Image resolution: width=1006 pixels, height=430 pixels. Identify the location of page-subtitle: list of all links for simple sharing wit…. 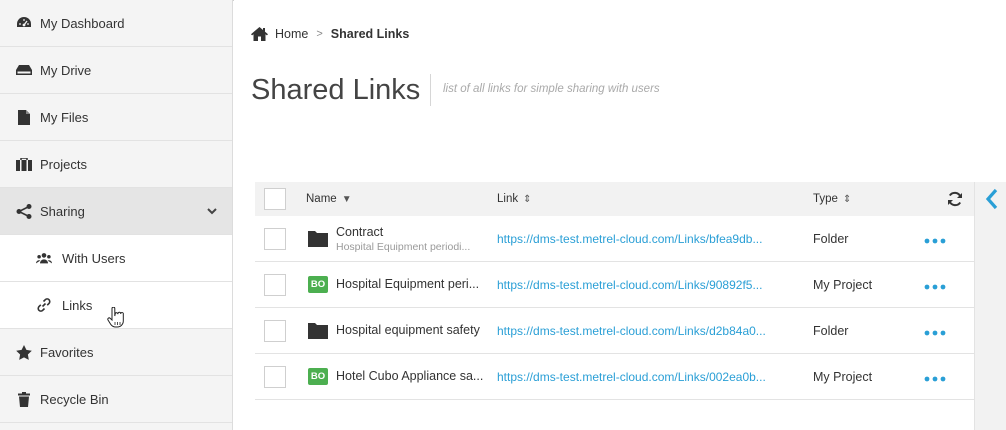
(551, 89).